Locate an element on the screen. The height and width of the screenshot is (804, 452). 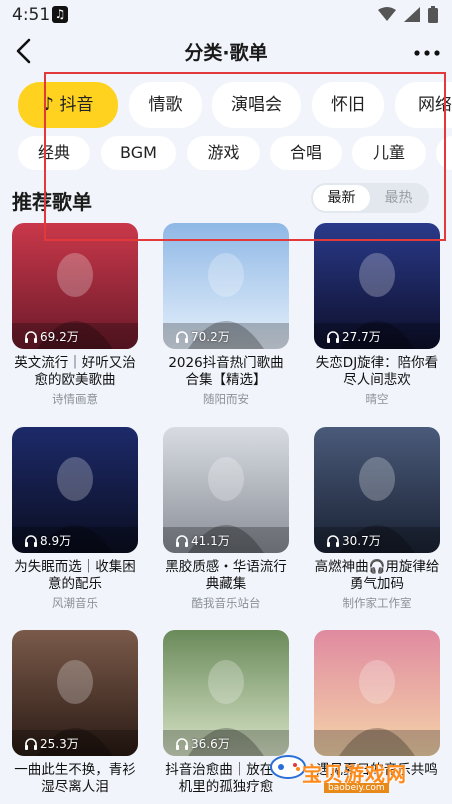
category-chip-classic: 经典 is located at coordinates (54, 153).